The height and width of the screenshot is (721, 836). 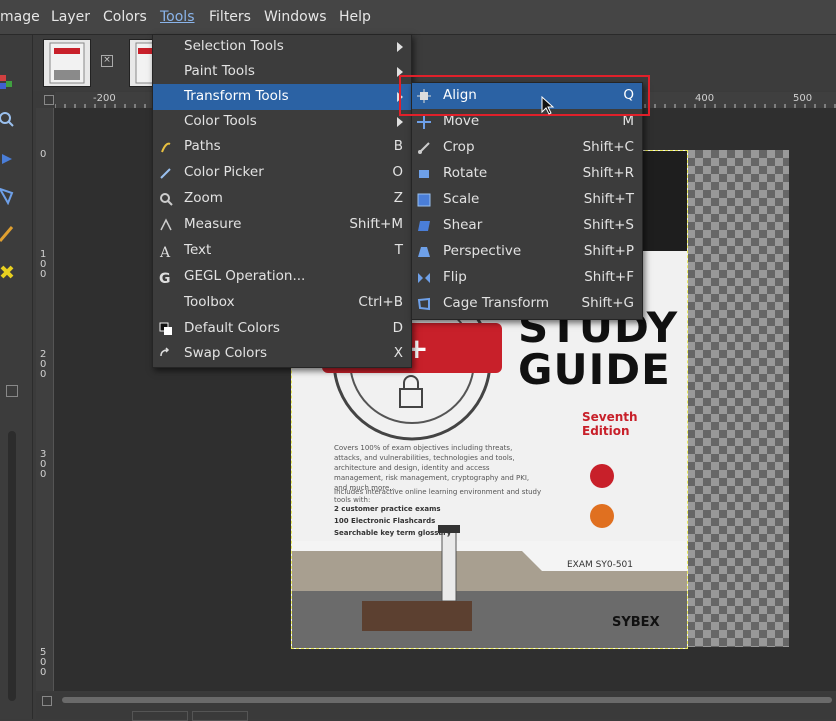 What do you see at coordinates (43, 464) in the screenshot?
I see `ruler-label: 300` at bounding box center [43, 464].